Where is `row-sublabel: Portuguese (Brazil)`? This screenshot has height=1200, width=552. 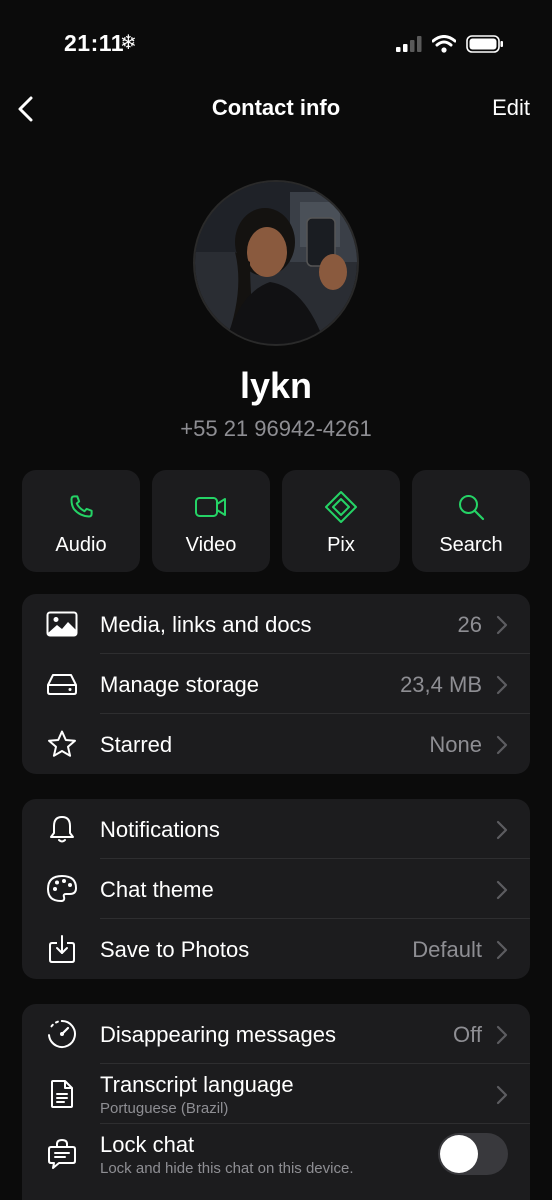
row-sublabel: Portuguese (Brazil) is located at coordinates (164, 1108).